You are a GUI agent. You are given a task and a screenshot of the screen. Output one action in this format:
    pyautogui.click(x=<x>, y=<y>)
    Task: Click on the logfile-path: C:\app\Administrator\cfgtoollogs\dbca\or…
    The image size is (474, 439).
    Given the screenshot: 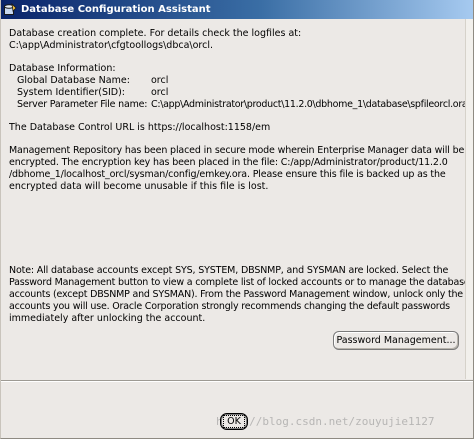 What is the action you would take?
    pyautogui.click(x=111, y=45)
    